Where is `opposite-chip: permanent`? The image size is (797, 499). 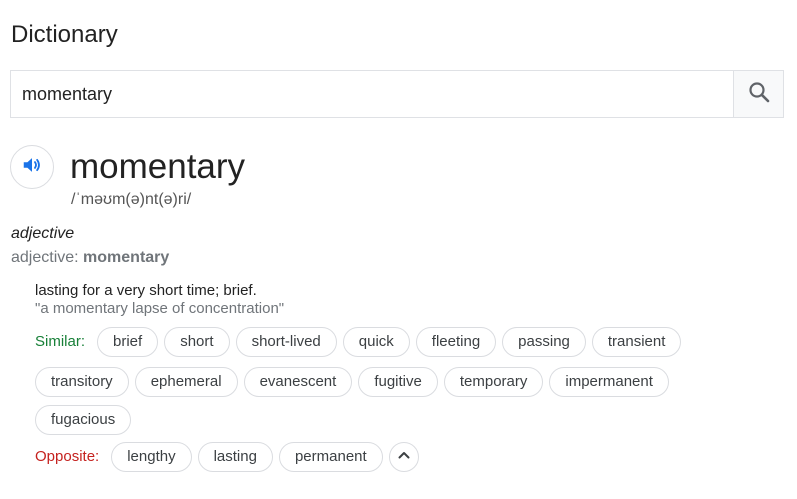
opposite-chip: permanent is located at coordinates (330, 457).